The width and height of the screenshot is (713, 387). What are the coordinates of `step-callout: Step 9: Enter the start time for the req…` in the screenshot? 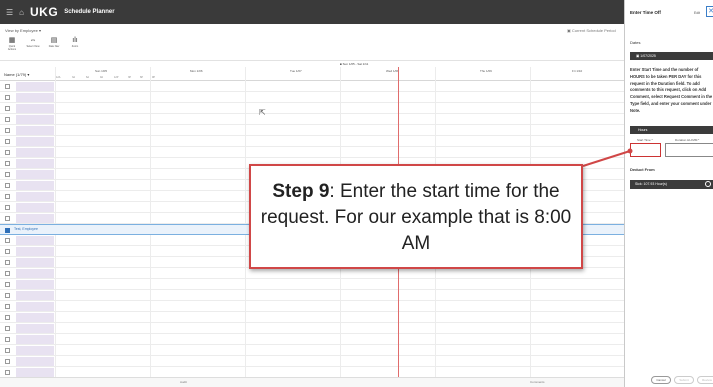 It's located at (416, 216).